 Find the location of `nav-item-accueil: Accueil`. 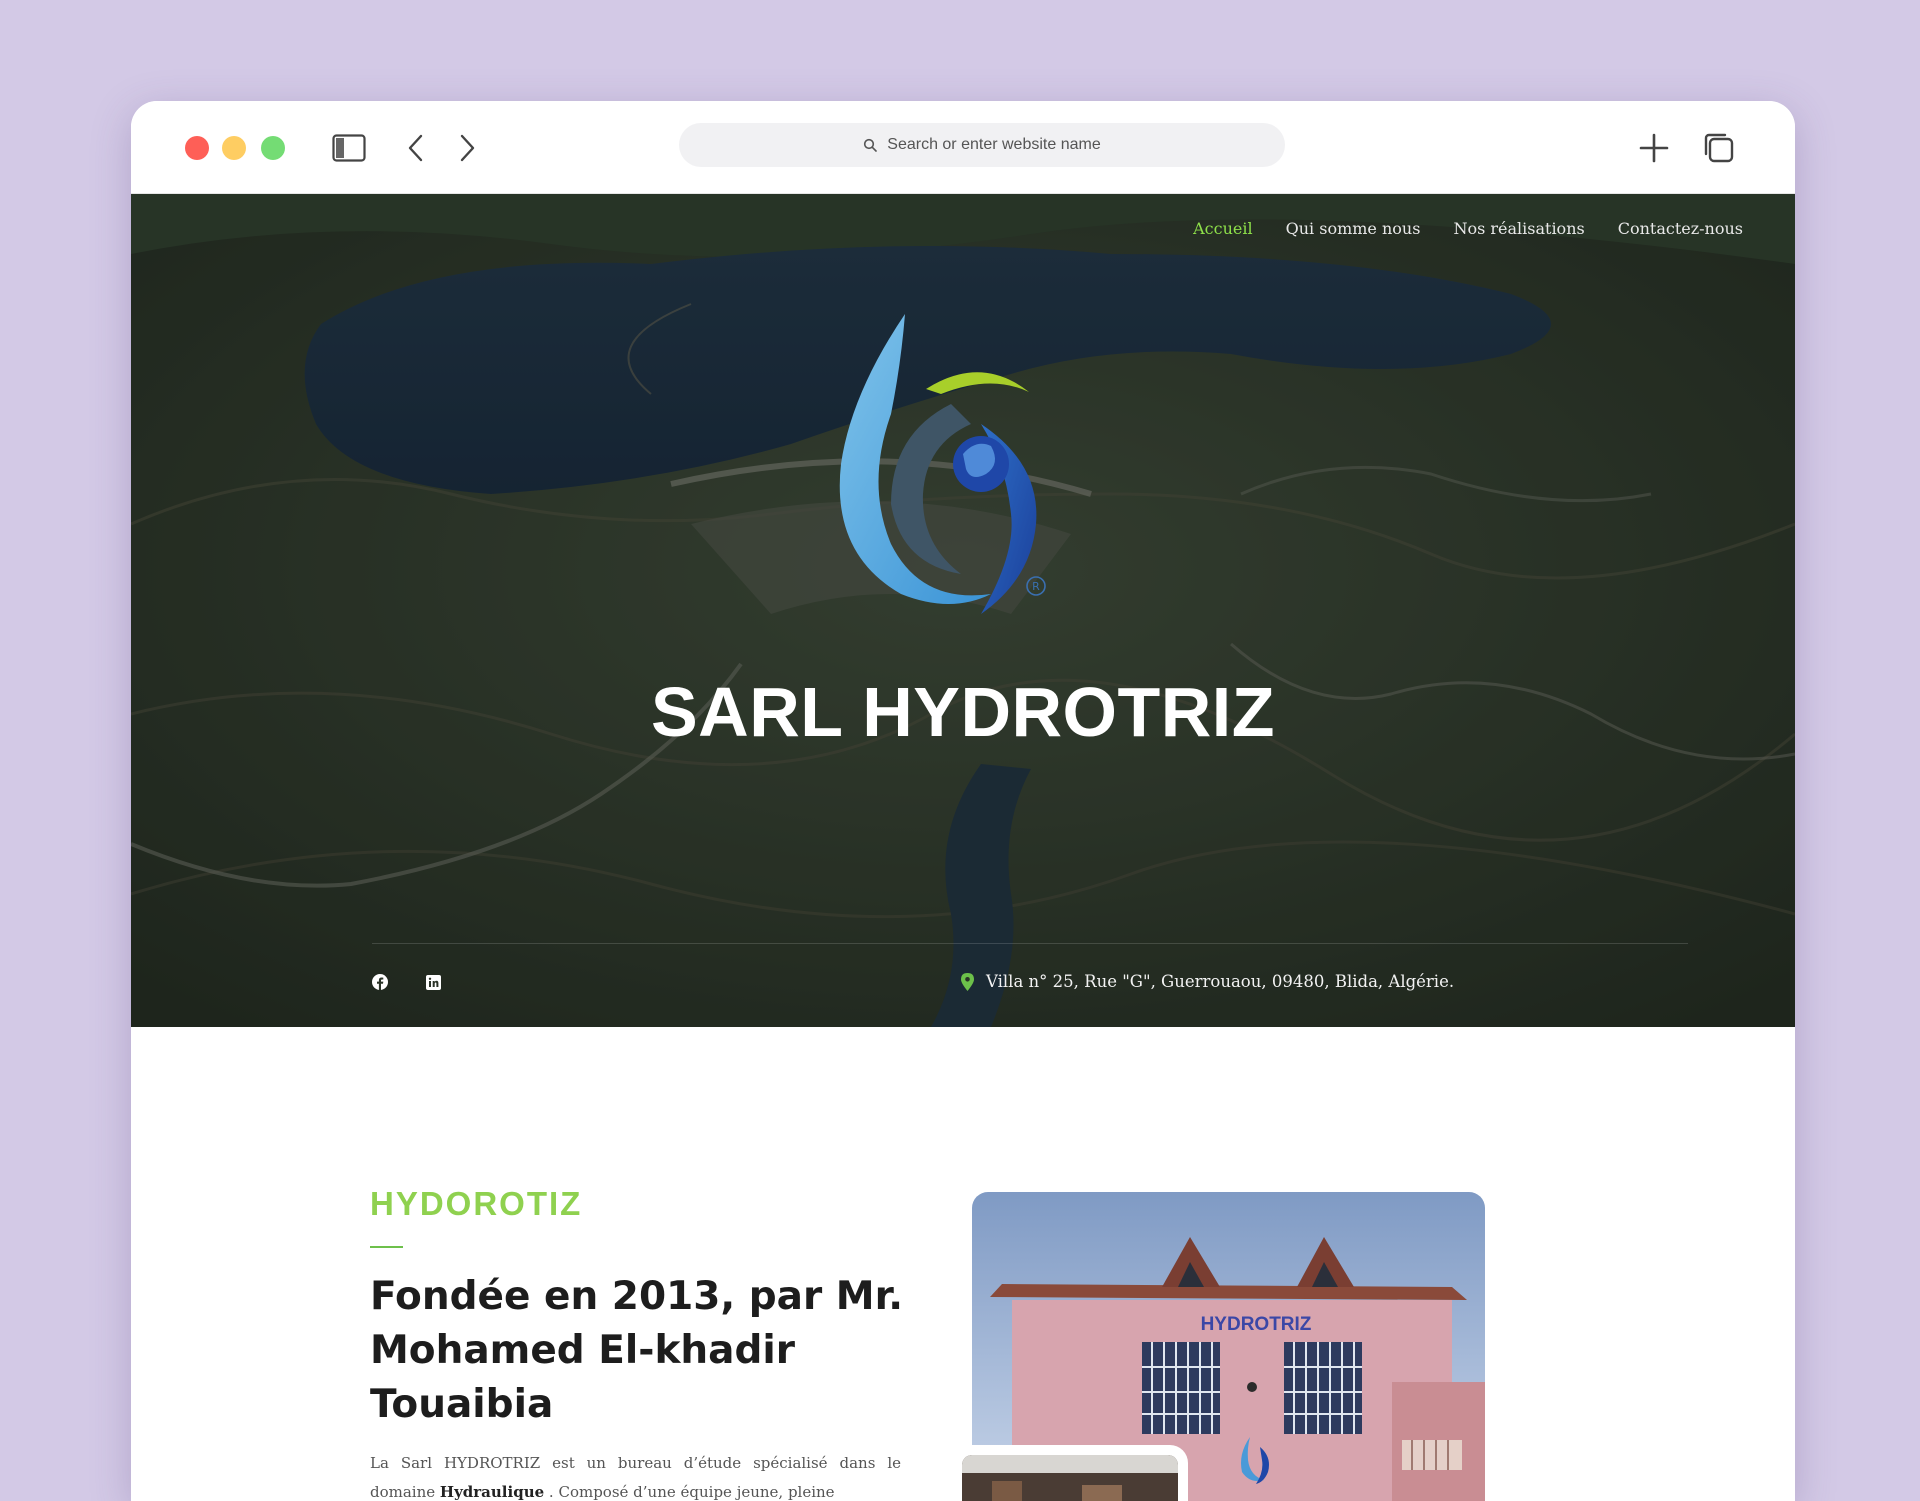

nav-item-accueil: Accueil is located at coordinates (1222, 228).